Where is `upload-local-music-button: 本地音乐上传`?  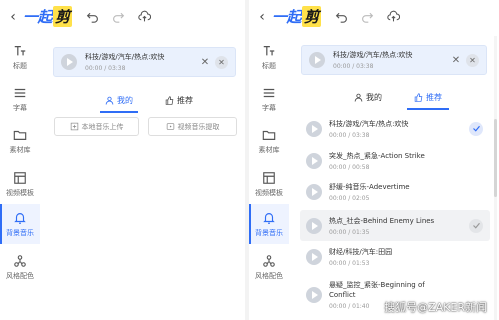
upload-local-music-button: 本地音乐上传 is located at coordinates (96, 126).